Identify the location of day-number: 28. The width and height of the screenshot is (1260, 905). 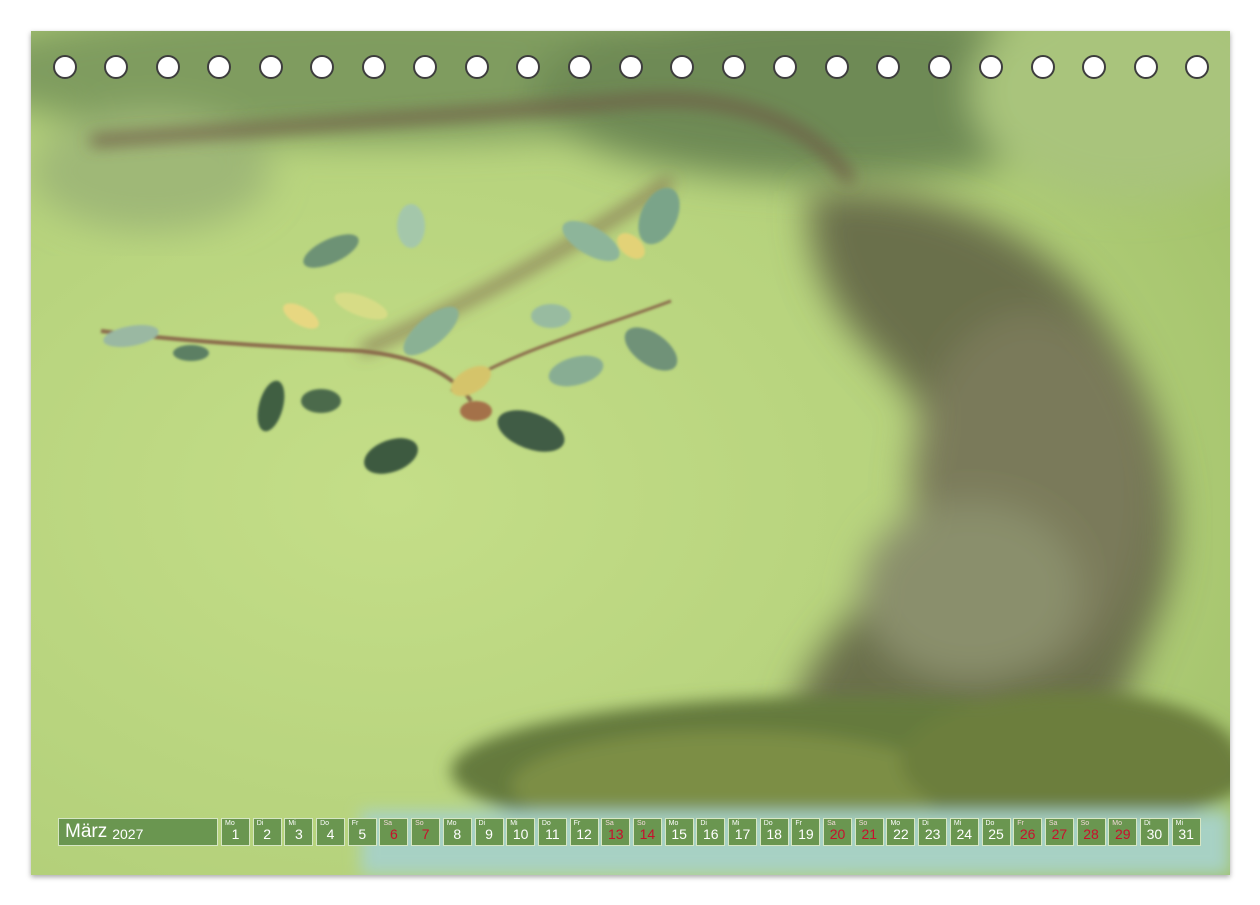
(1091, 834).